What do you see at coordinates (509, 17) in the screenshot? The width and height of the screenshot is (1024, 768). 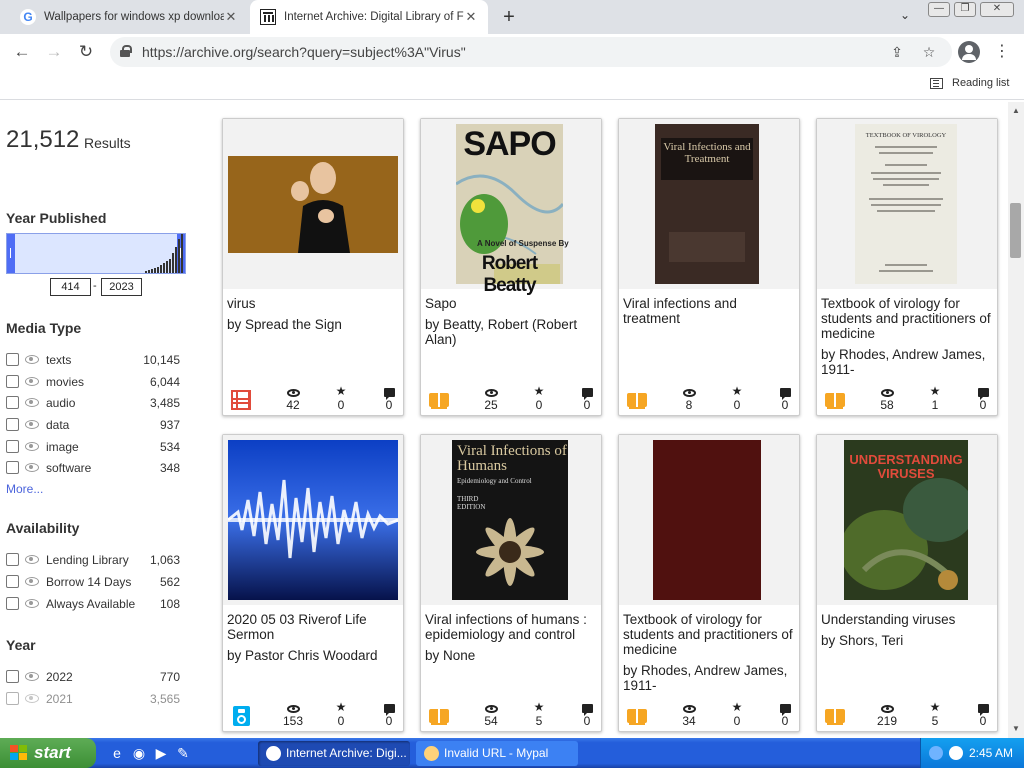 I see `new-tab-button: +` at bounding box center [509, 17].